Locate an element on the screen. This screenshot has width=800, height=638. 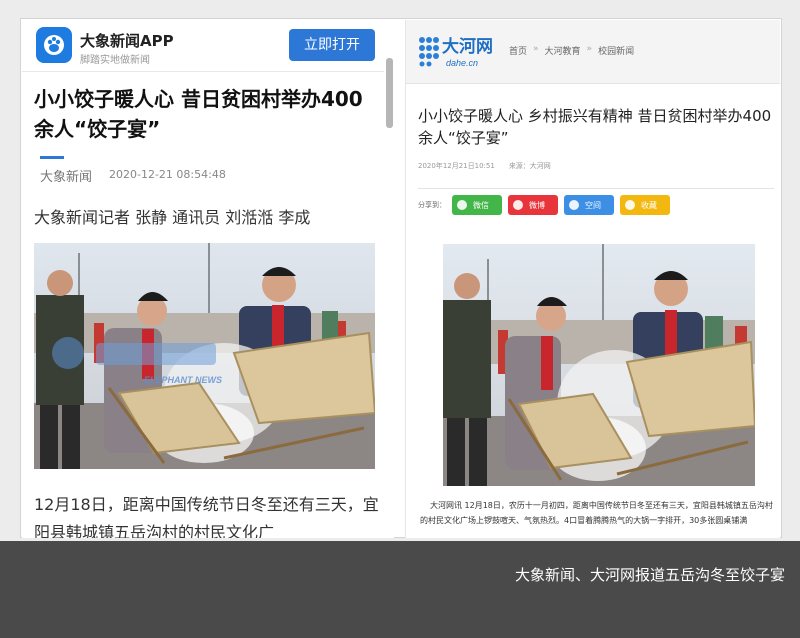
share-weibo-label: 微博 is located at coordinates (537, 205).